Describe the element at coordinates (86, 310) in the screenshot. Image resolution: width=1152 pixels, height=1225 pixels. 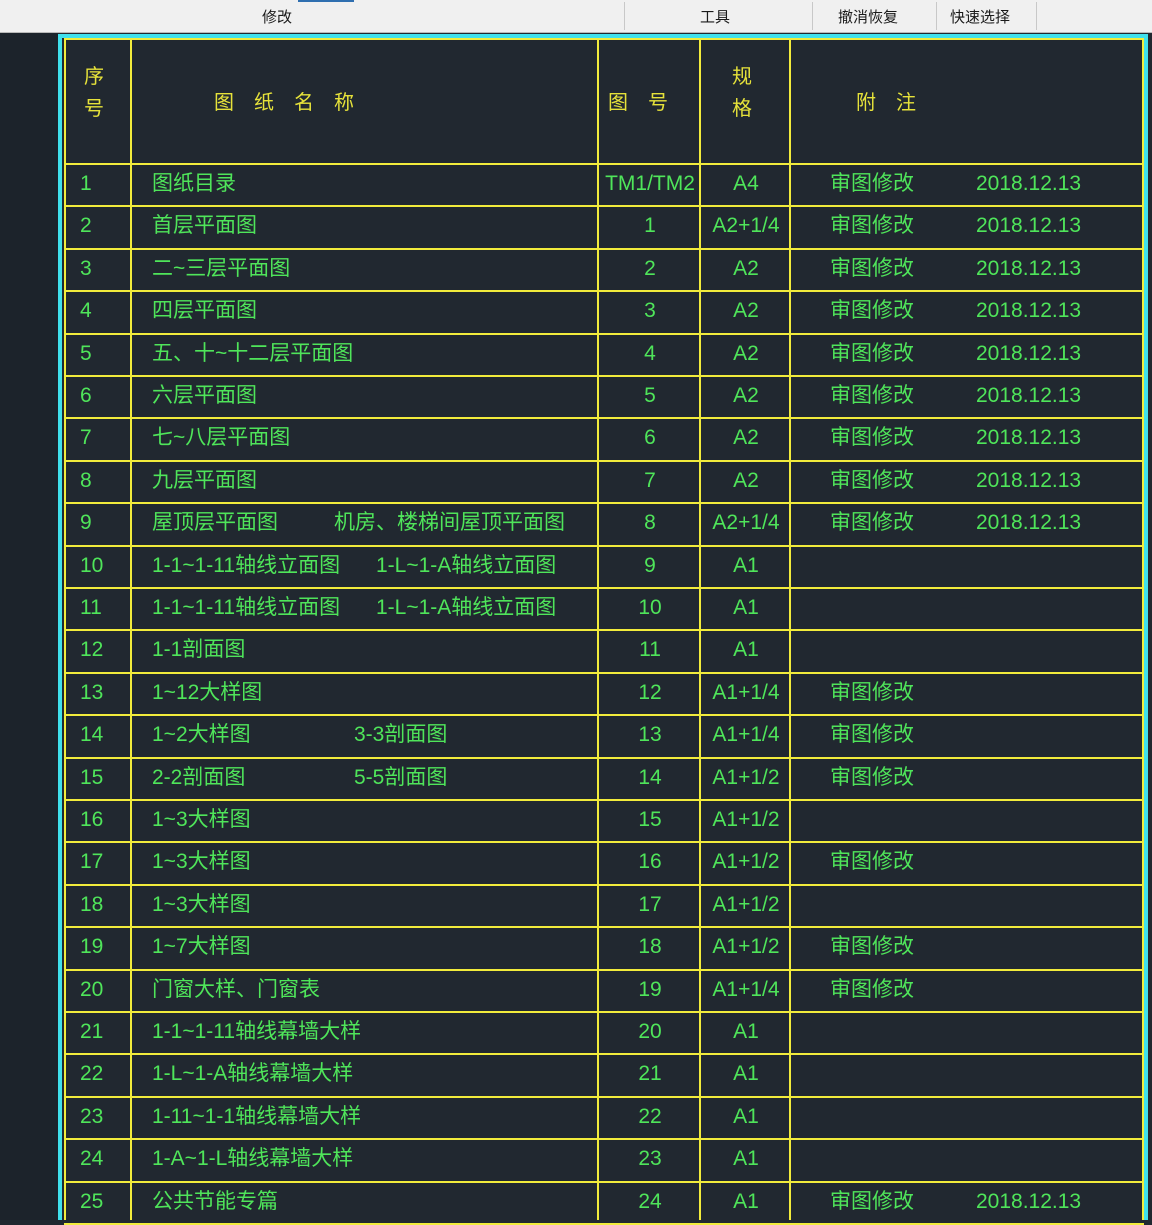
I see `row-seq: 4` at that location.